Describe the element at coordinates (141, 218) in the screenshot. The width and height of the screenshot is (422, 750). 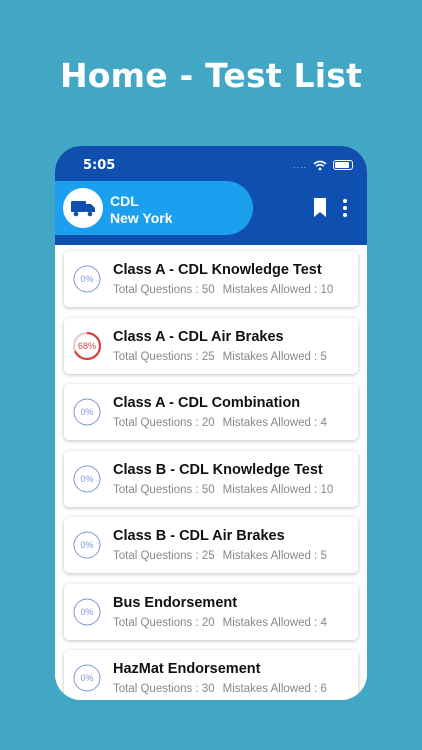
I see `header-subtitle: New York` at that location.